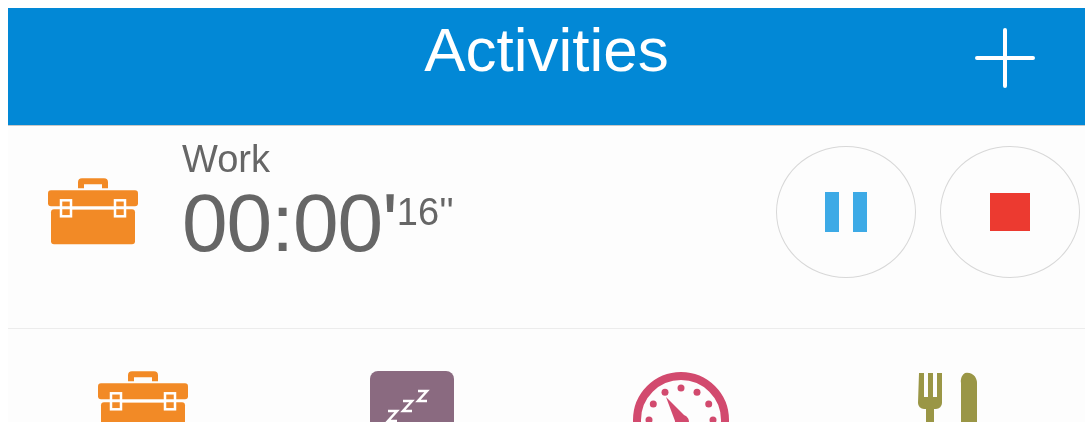  What do you see at coordinates (546, 50) in the screenshot?
I see `page-title: Activities` at bounding box center [546, 50].